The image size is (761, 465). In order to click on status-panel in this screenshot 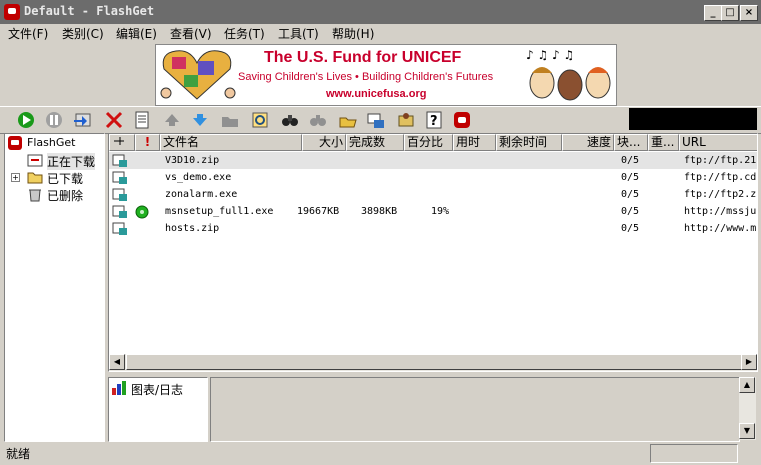, I will do `click(694, 453)`.